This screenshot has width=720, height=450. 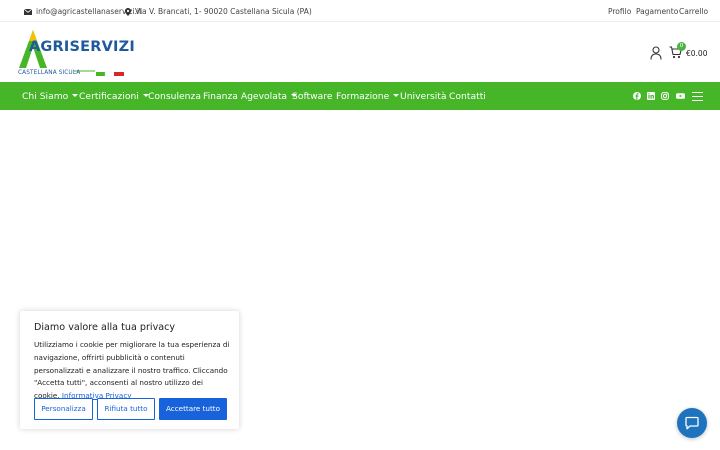 I want to click on nav-item-label: Formazione, so click(x=363, y=96).